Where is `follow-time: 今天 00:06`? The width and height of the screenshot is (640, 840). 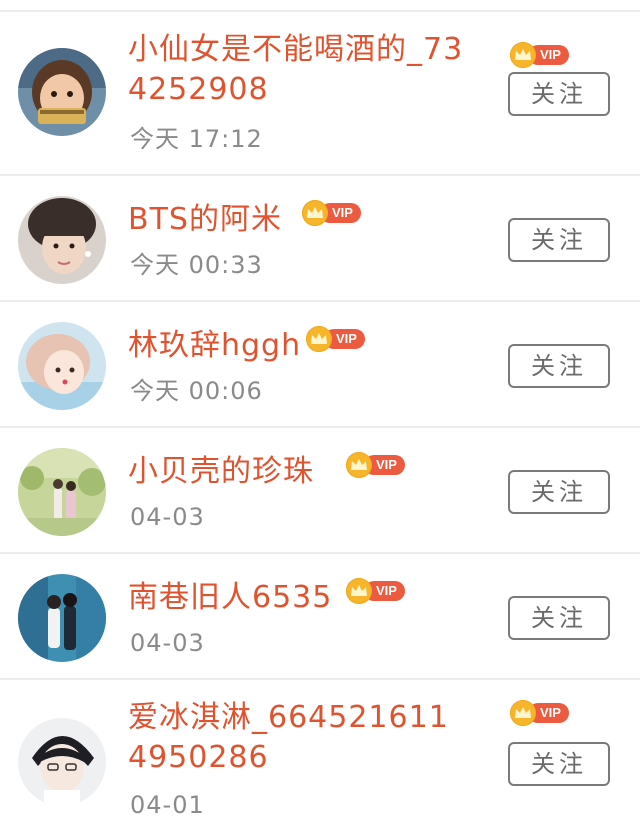
follow-time: 今天 00:06 is located at coordinates (196, 391).